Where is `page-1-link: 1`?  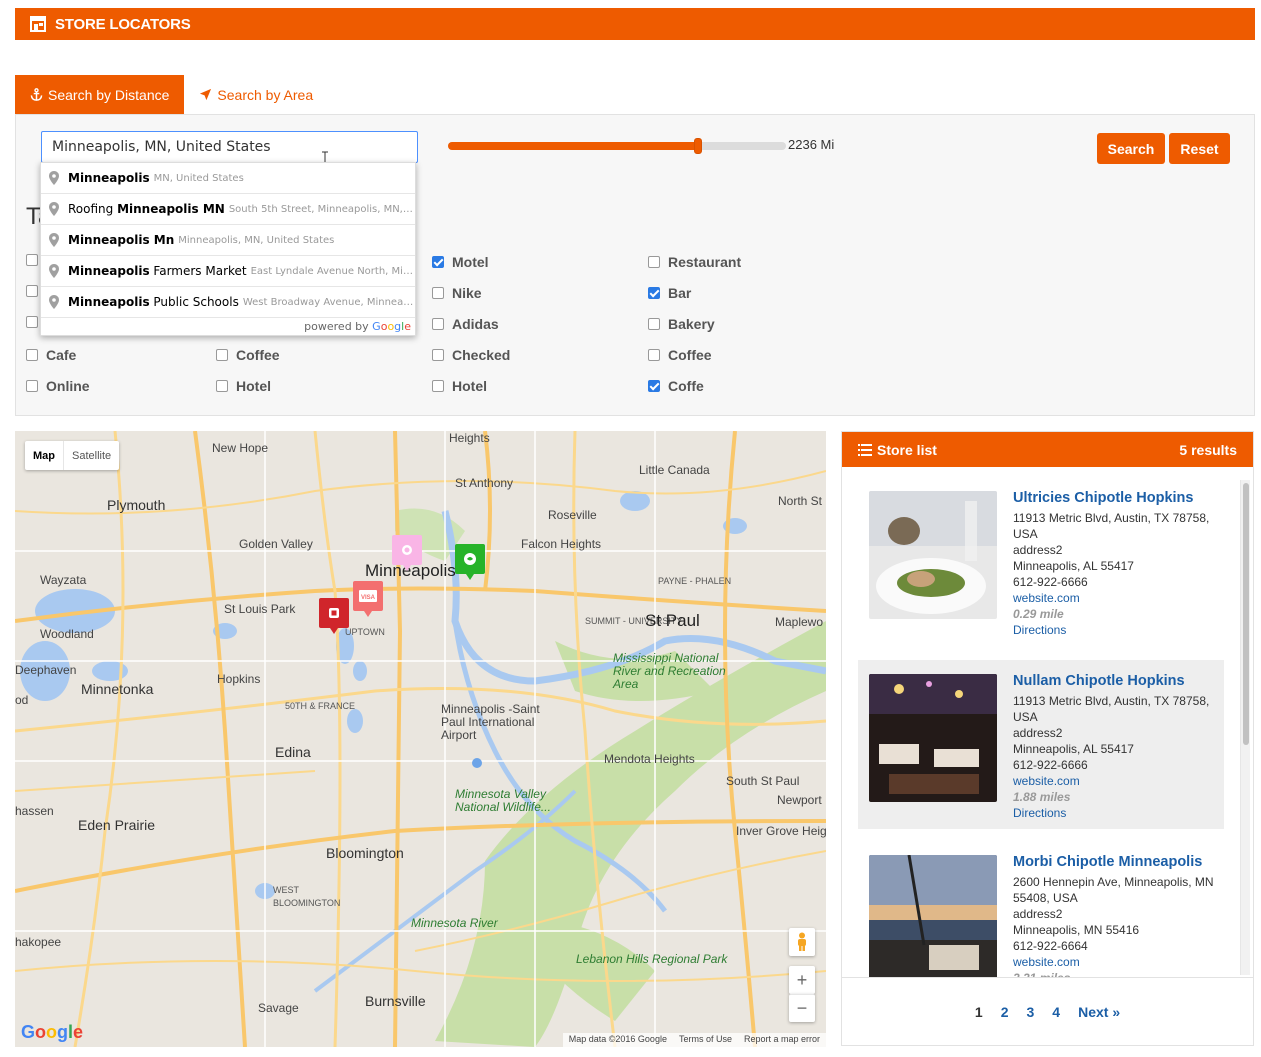 page-1-link: 1 is located at coordinates (979, 1012).